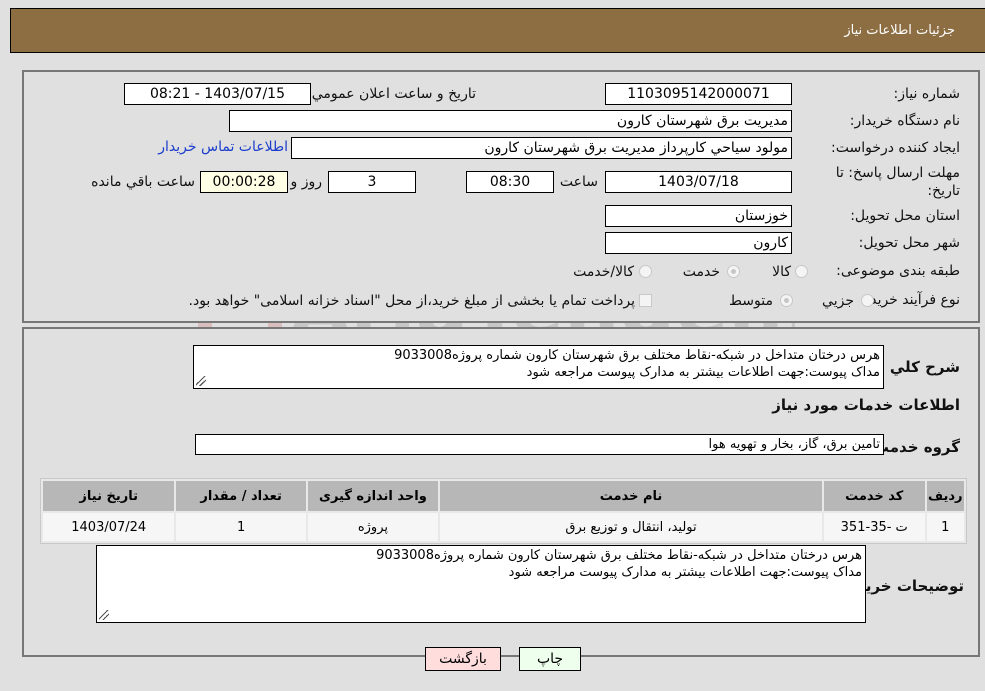 Image resolution: width=985 pixels, height=691 pixels. Describe the element at coordinates (510, 121) in the screenshot. I see `buyer-org-field: مديريت برق شهرستان كارون` at that location.